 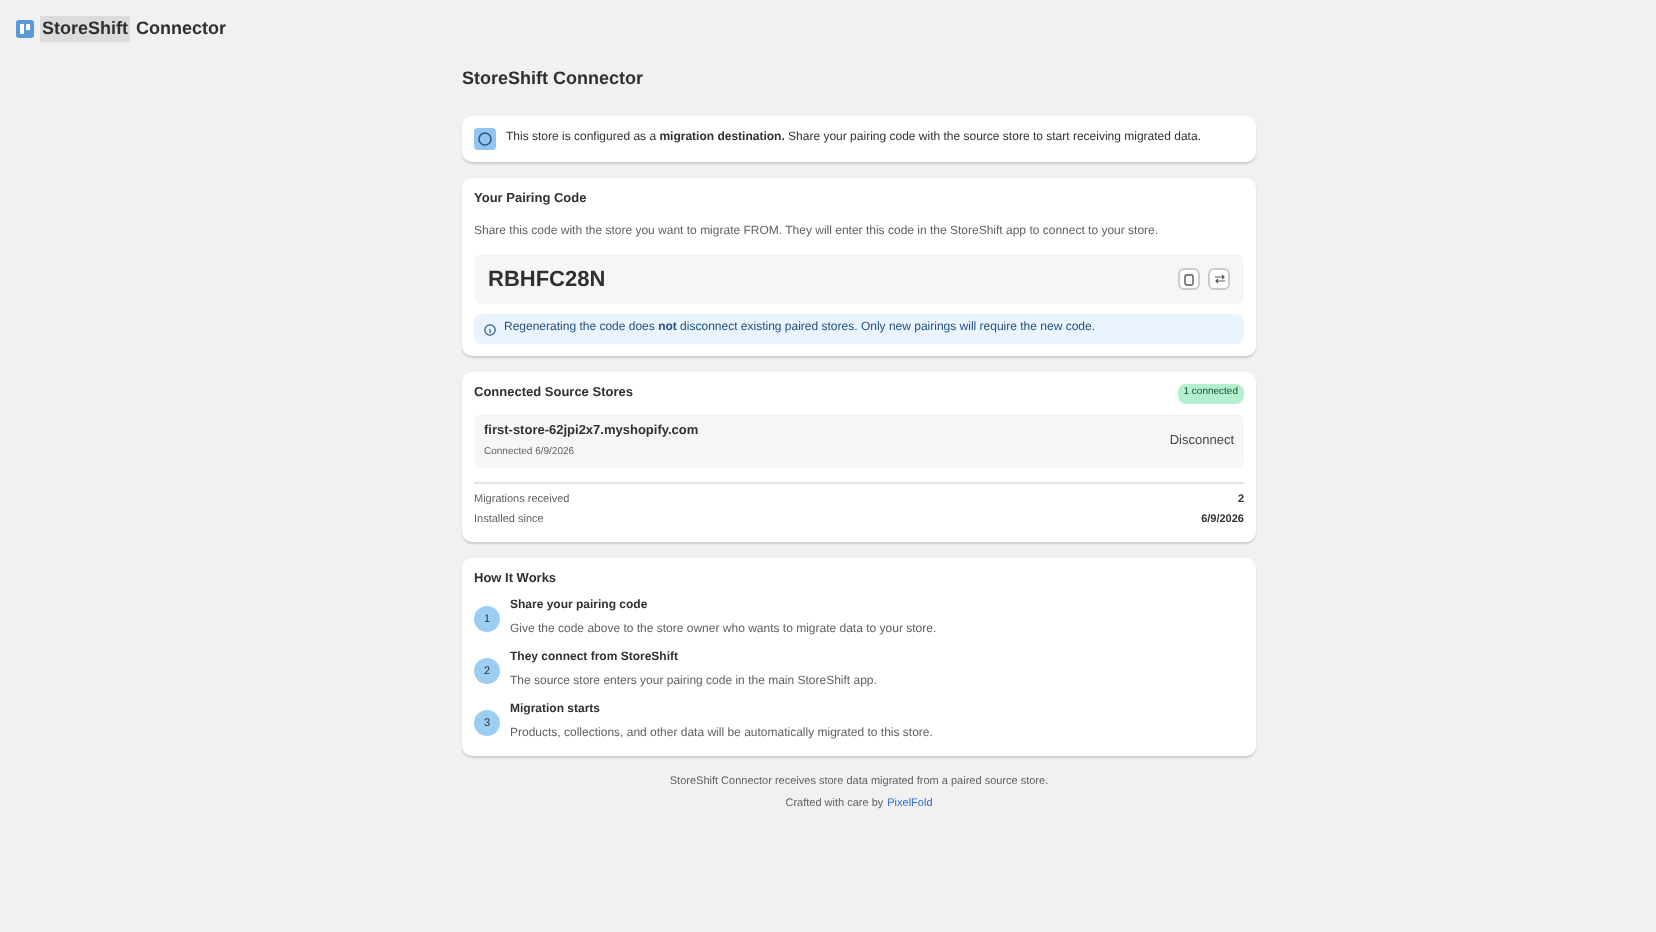 I want to click on app-logo-icon, so click(x=25, y=29).